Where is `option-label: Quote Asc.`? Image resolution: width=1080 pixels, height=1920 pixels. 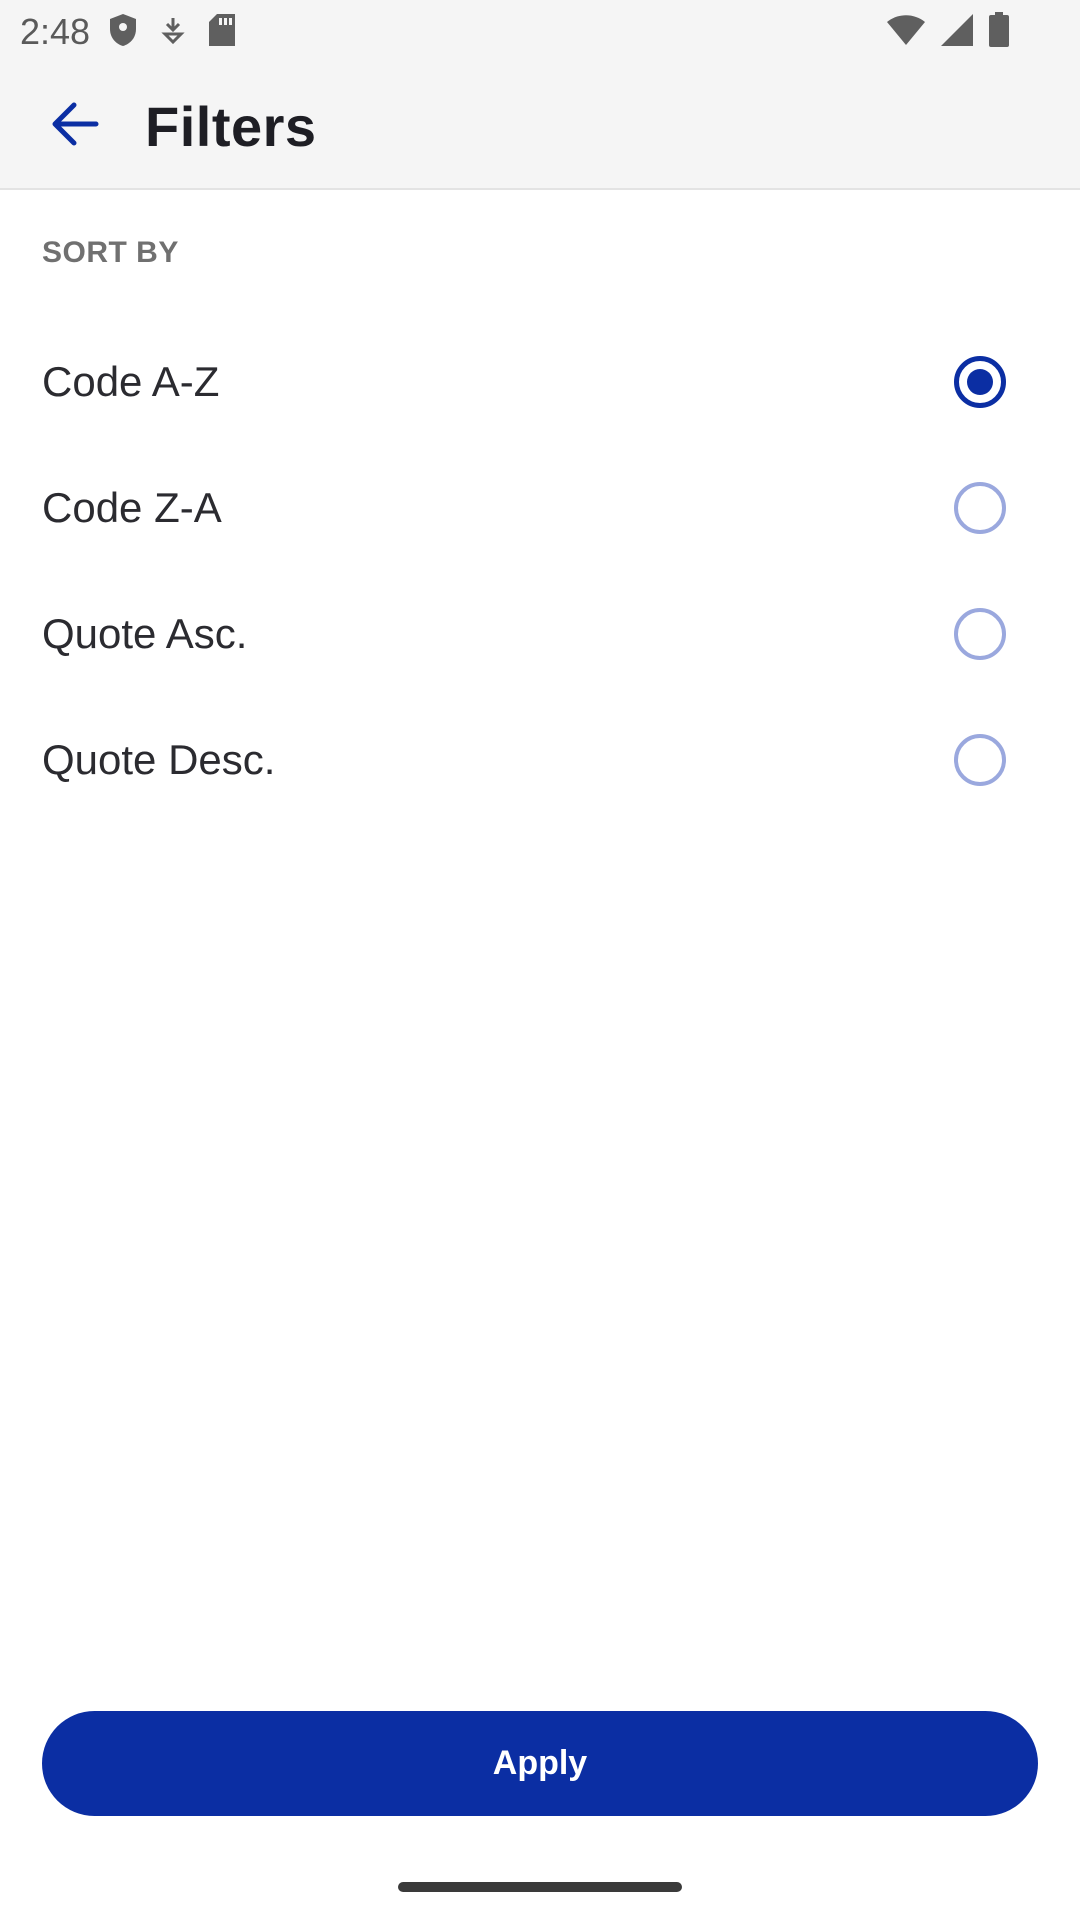 option-label: Quote Asc. is located at coordinates (145, 633).